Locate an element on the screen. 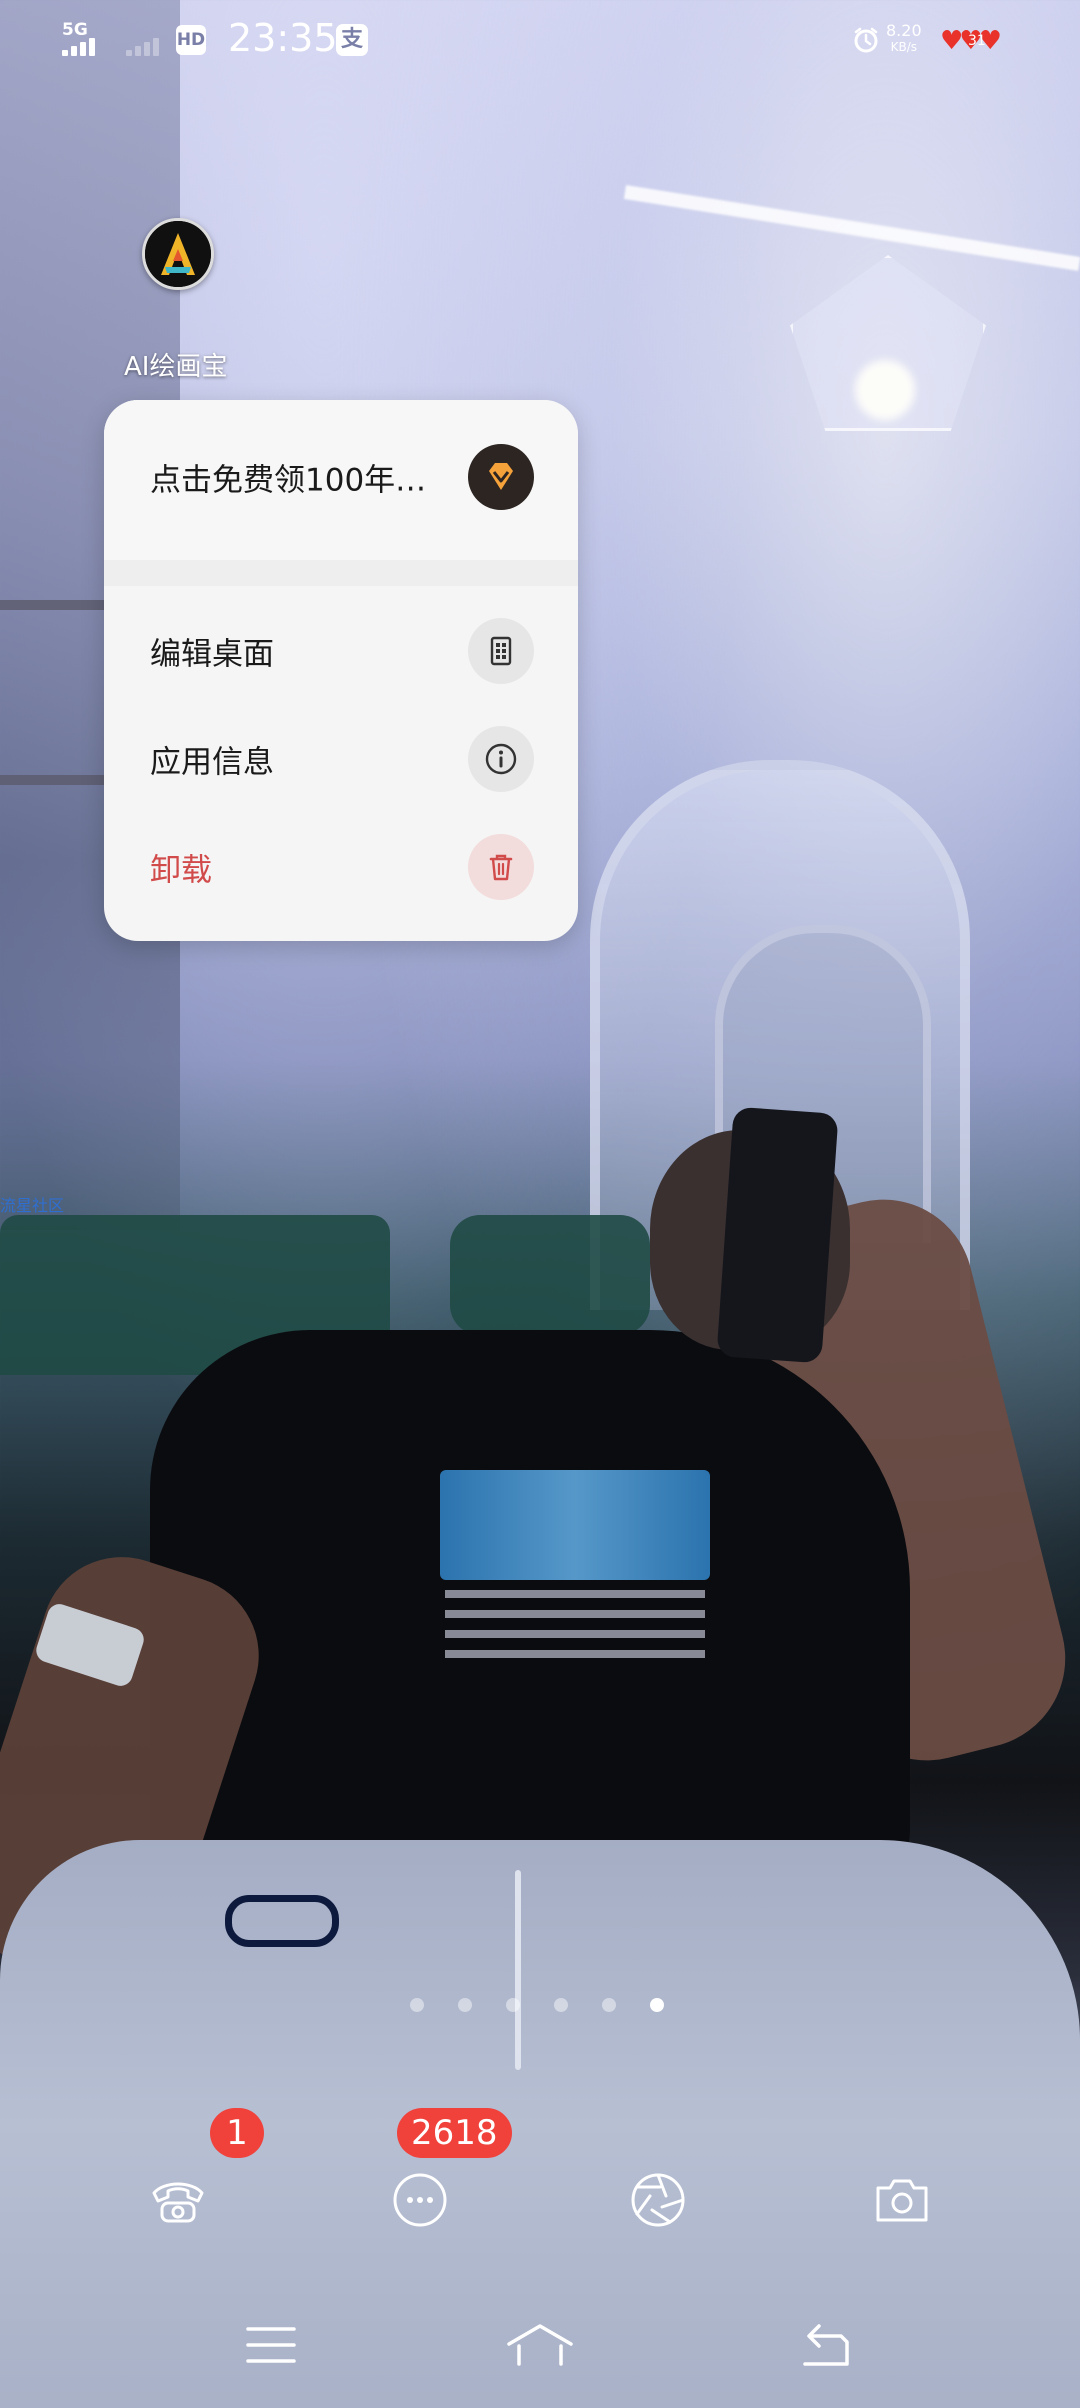  menu-divider is located at coordinates (341, 573).